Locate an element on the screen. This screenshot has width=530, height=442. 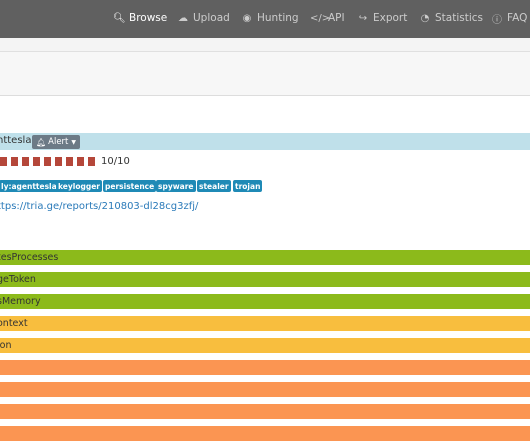
export-icon: ↪ is located at coordinates (363, 18).